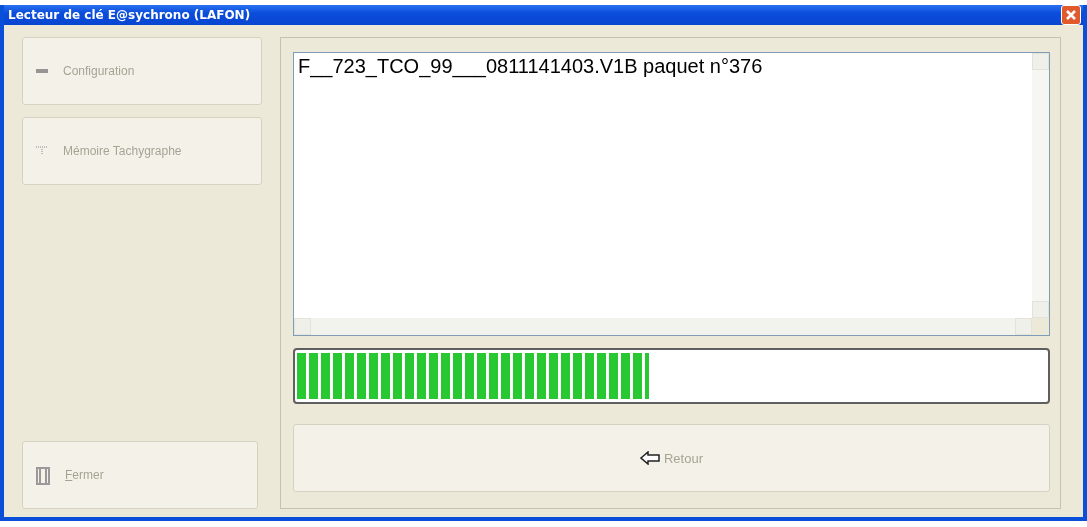 The width and height of the screenshot is (1087, 527). I want to click on door-icon, so click(43, 475).